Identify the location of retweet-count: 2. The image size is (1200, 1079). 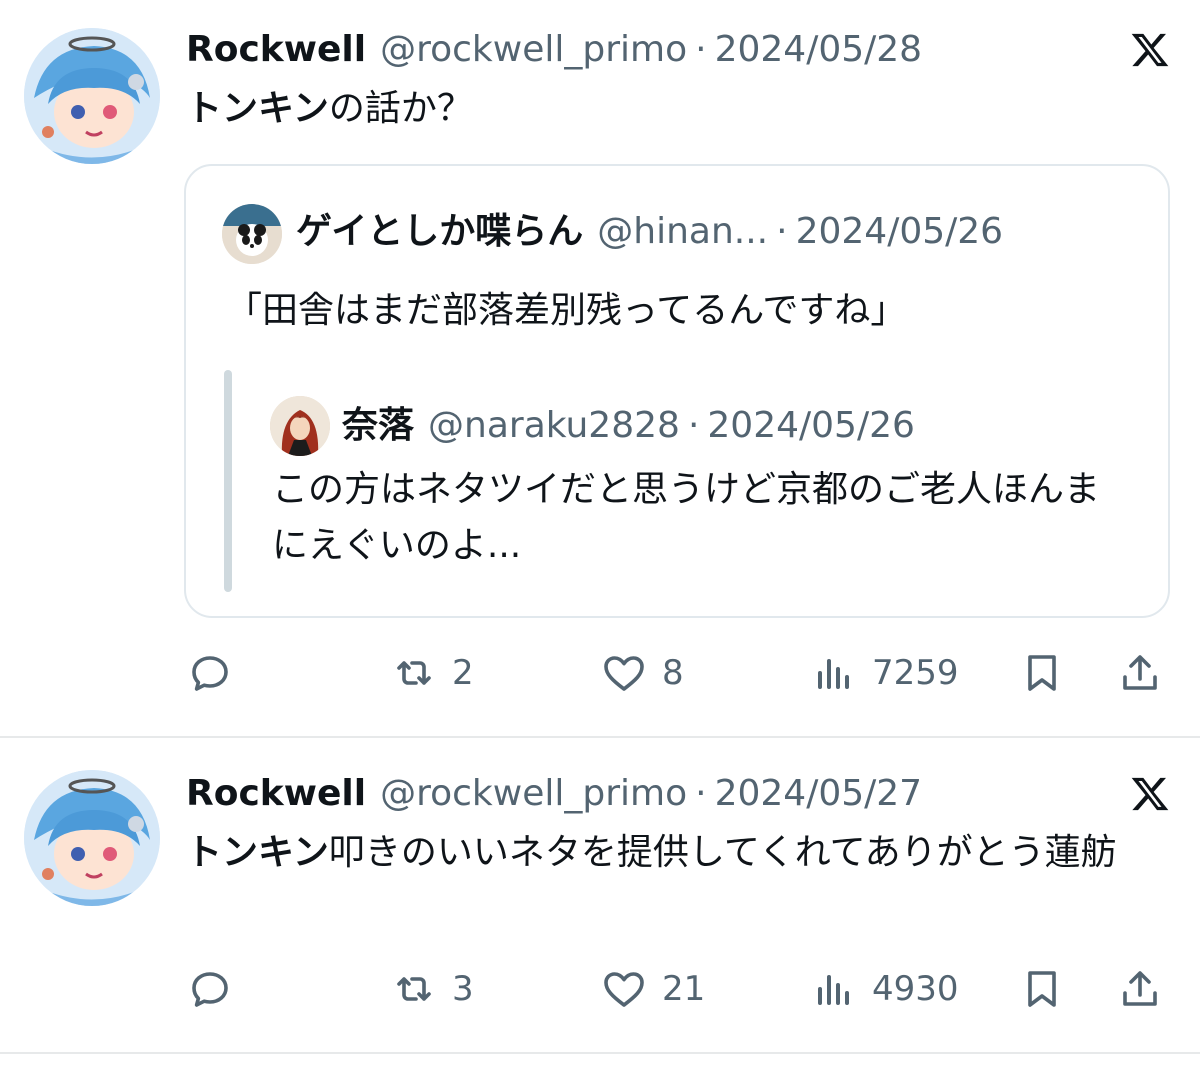
(463, 673).